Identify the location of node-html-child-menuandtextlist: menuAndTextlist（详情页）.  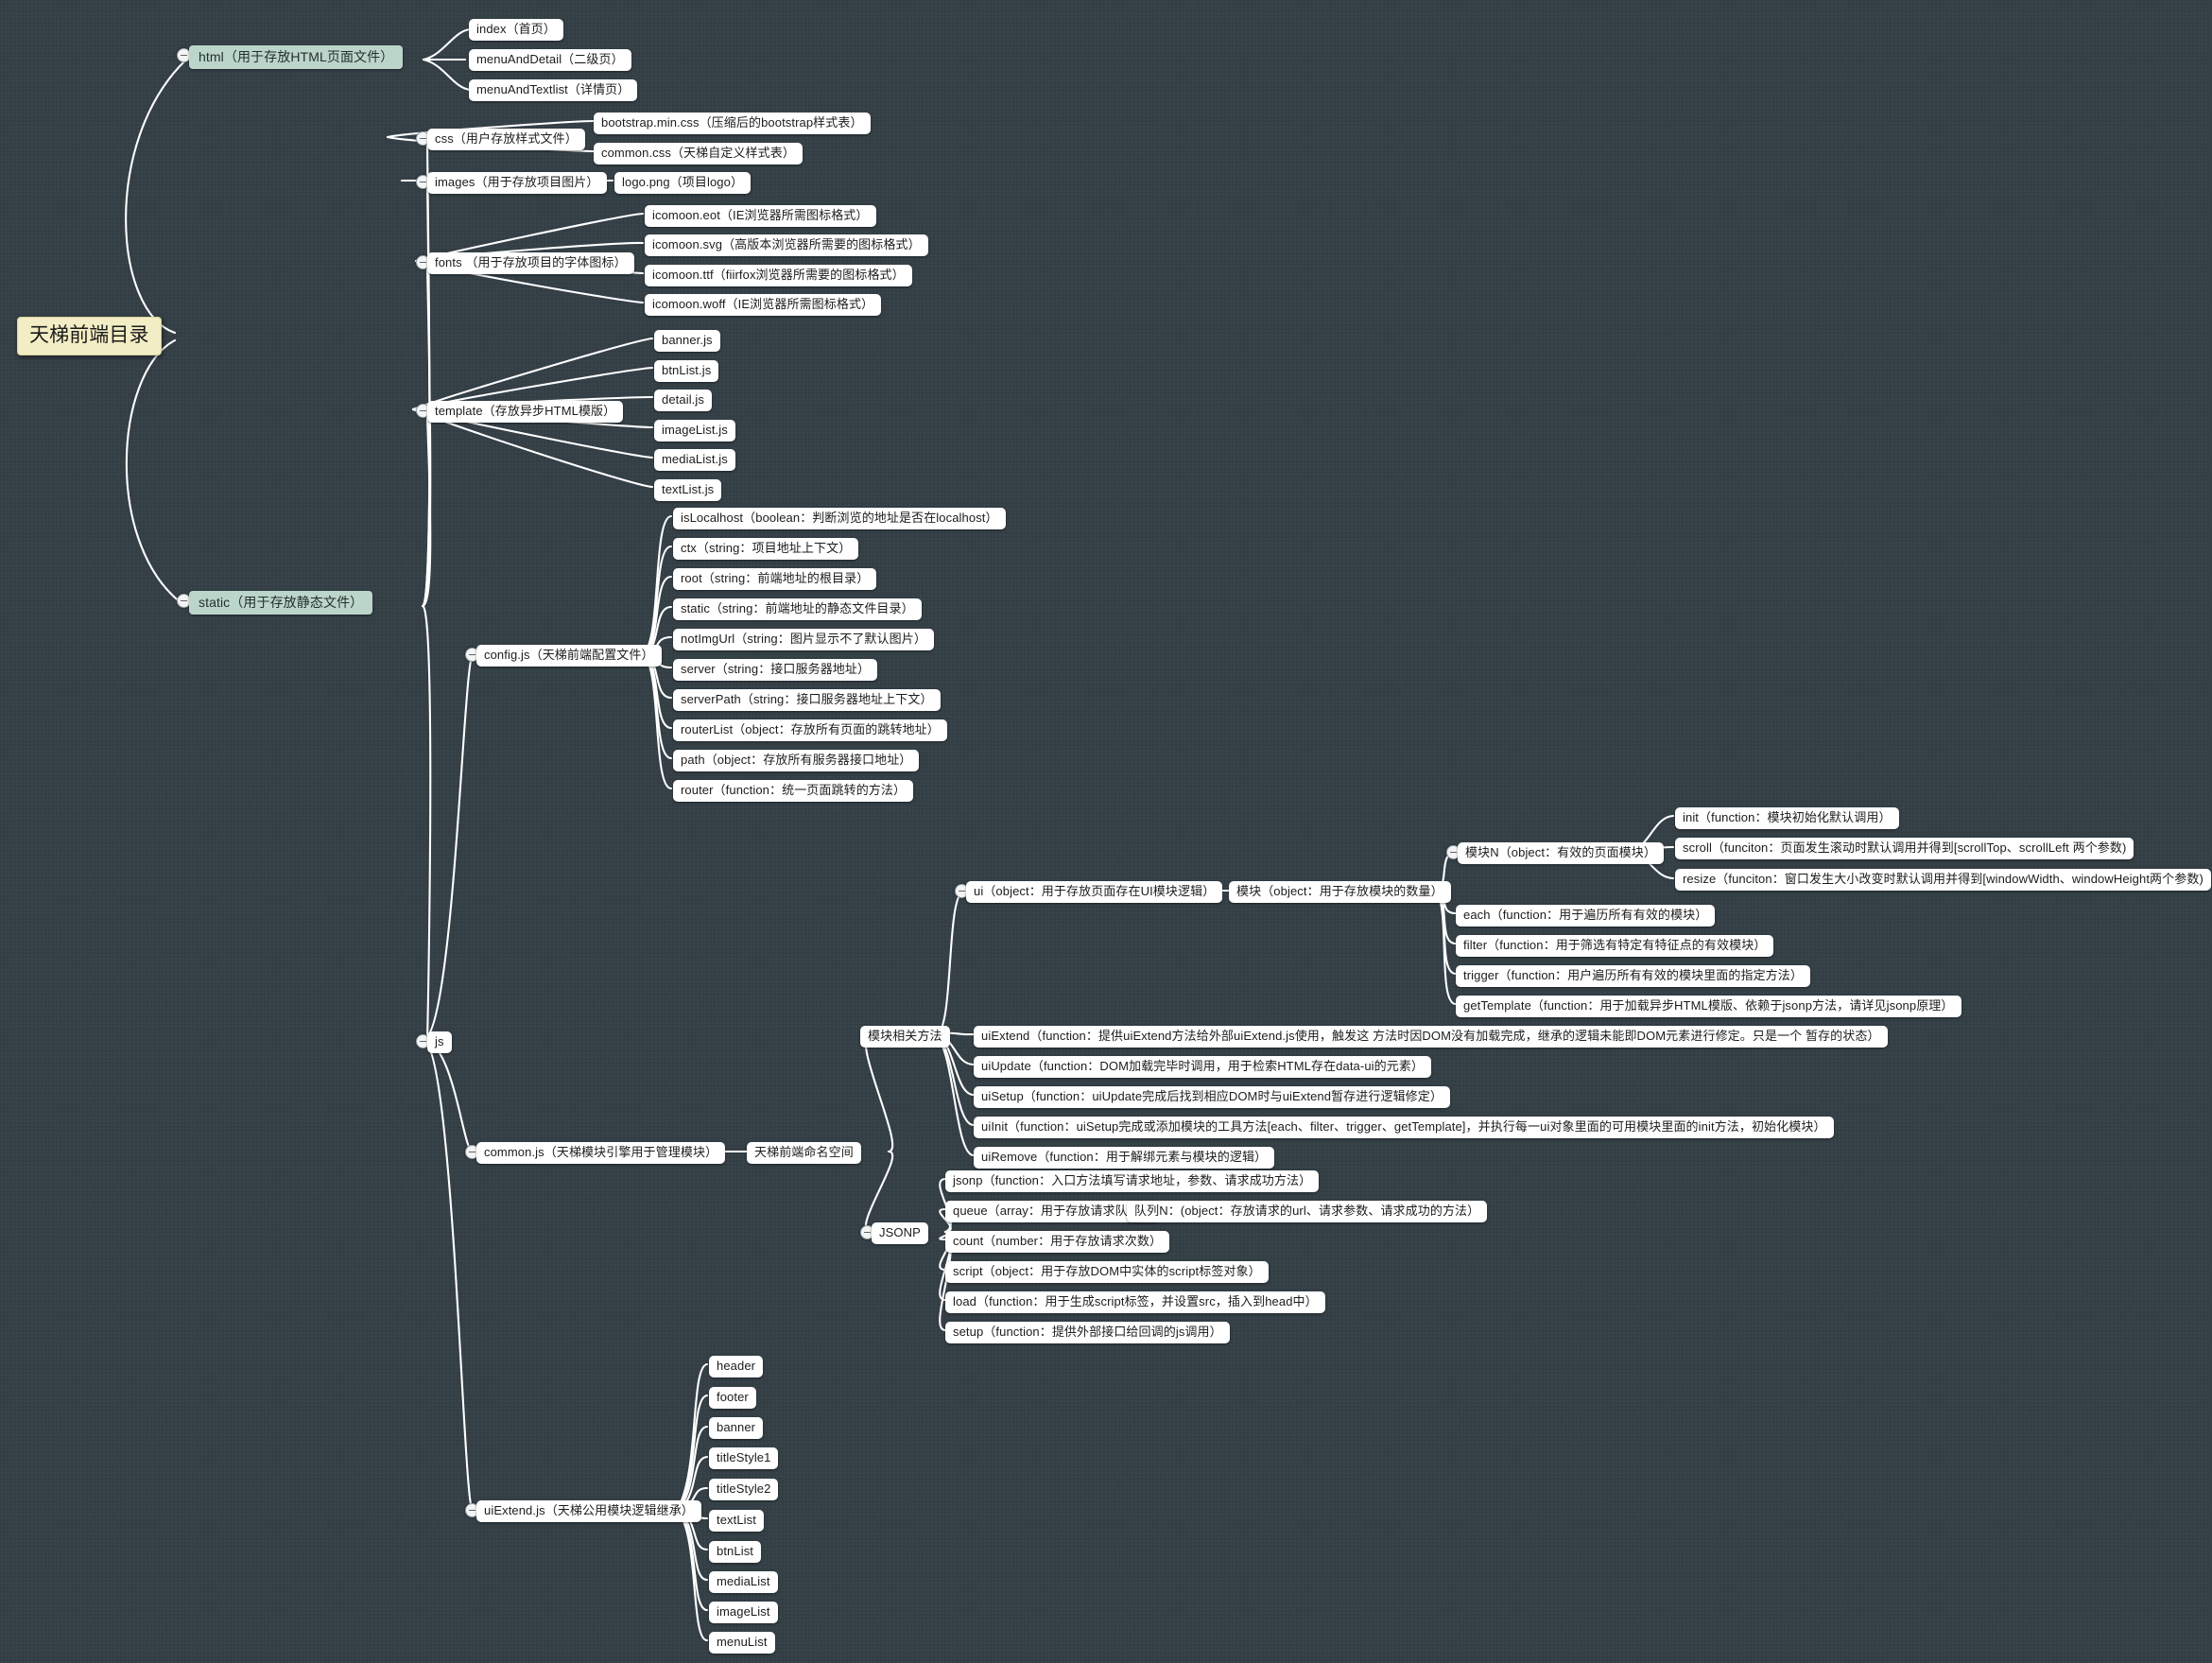
(553, 90).